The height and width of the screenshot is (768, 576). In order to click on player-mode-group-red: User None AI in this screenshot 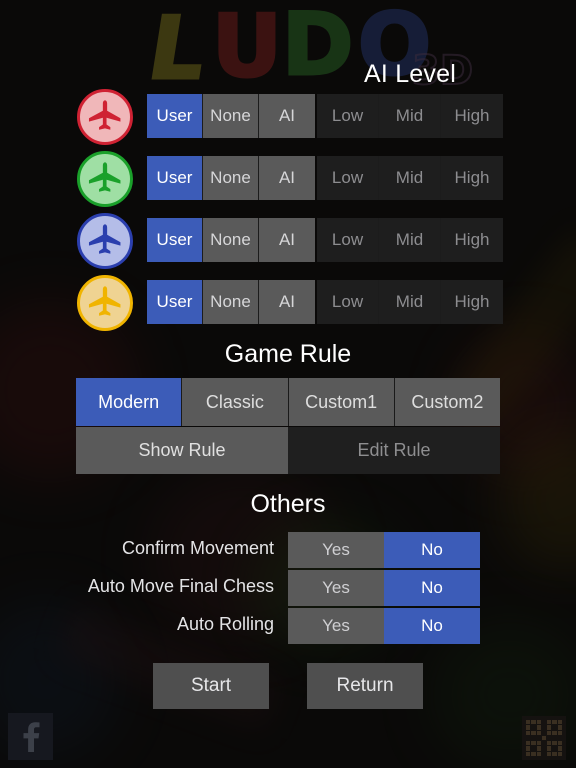, I will do `click(231, 116)`.